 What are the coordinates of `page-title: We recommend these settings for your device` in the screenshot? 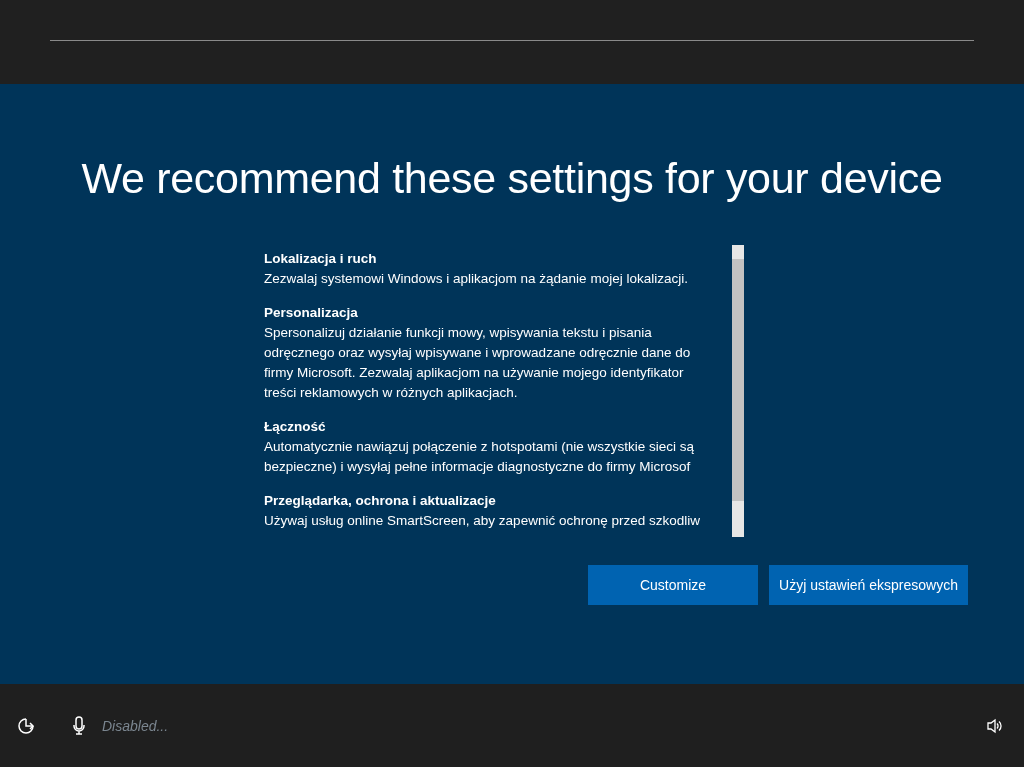 It's located at (512, 178).